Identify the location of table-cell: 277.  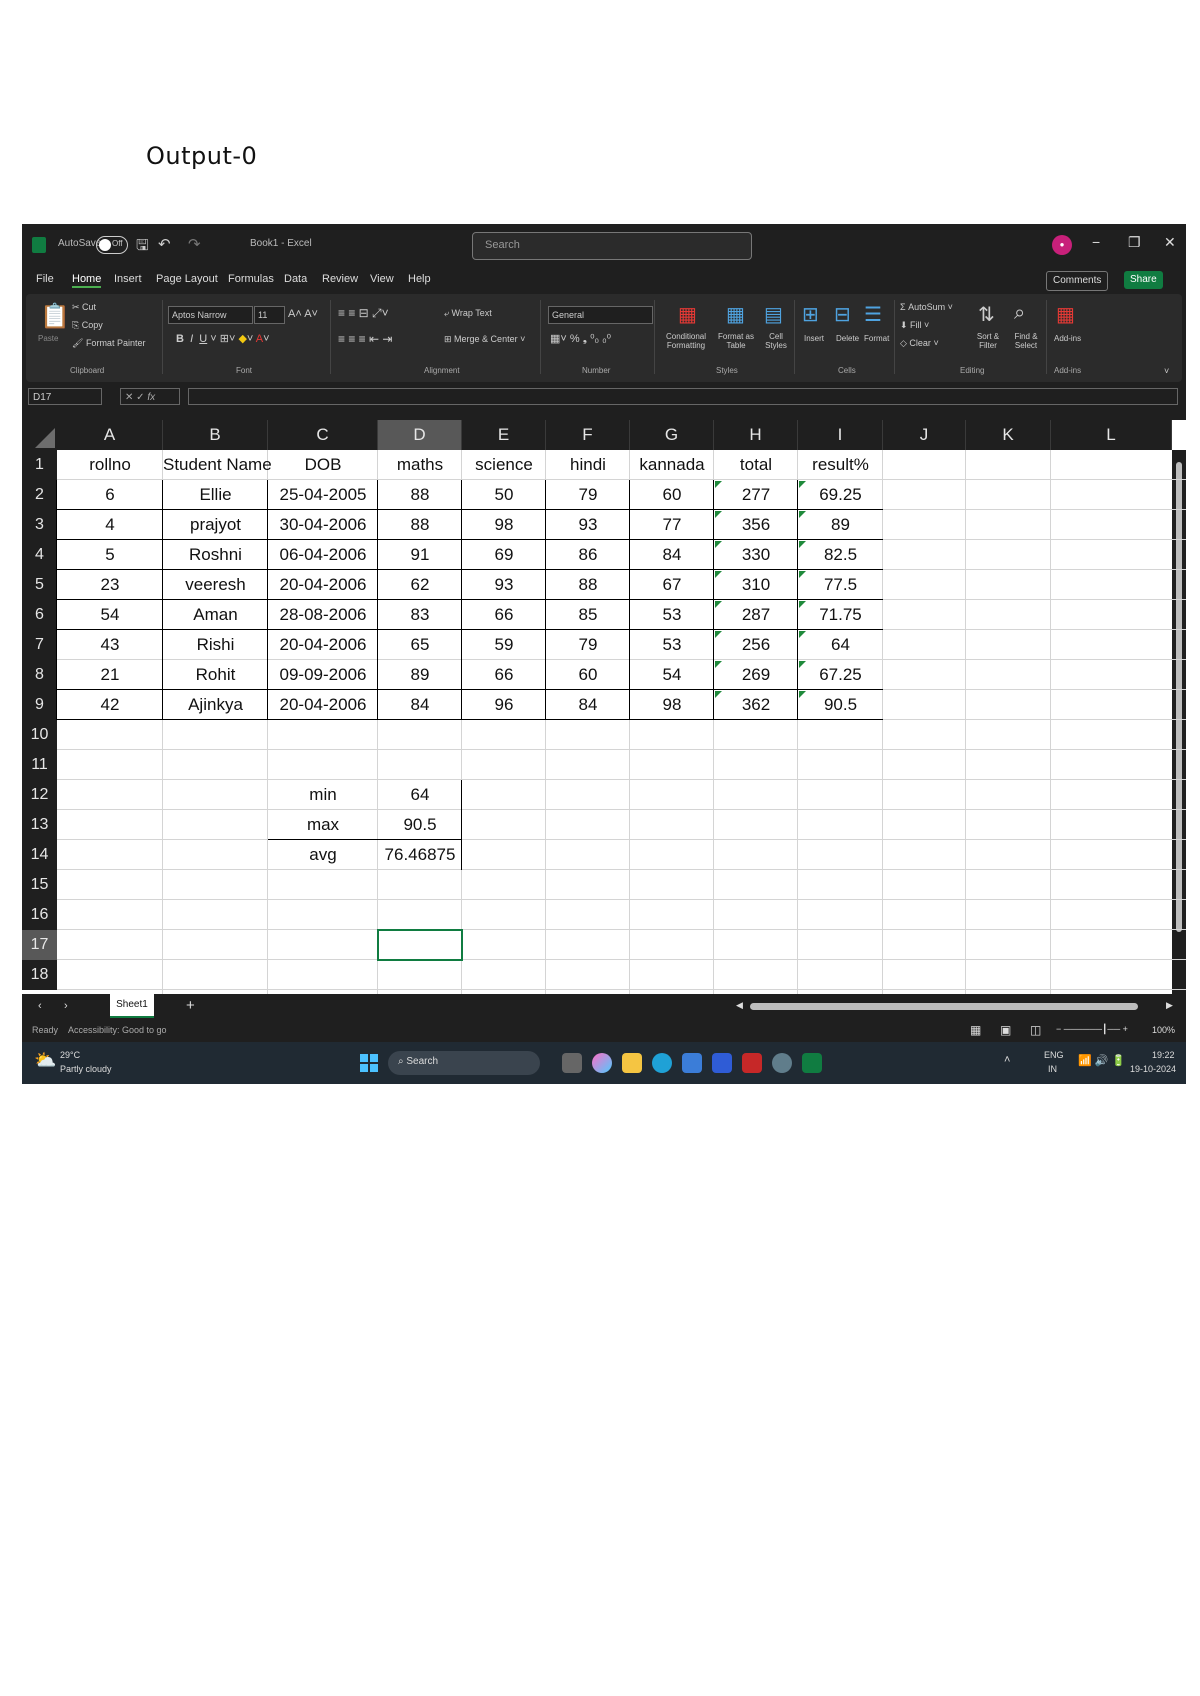
(756, 495).